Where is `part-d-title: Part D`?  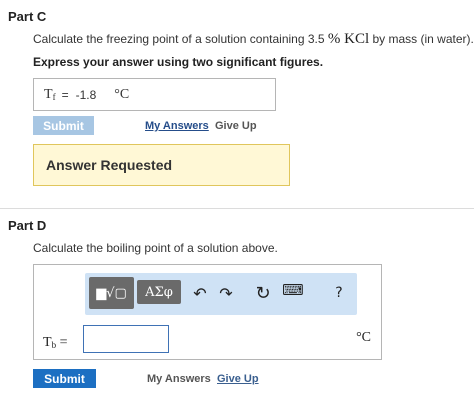 part-d-title: Part D is located at coordinates (27, 225).